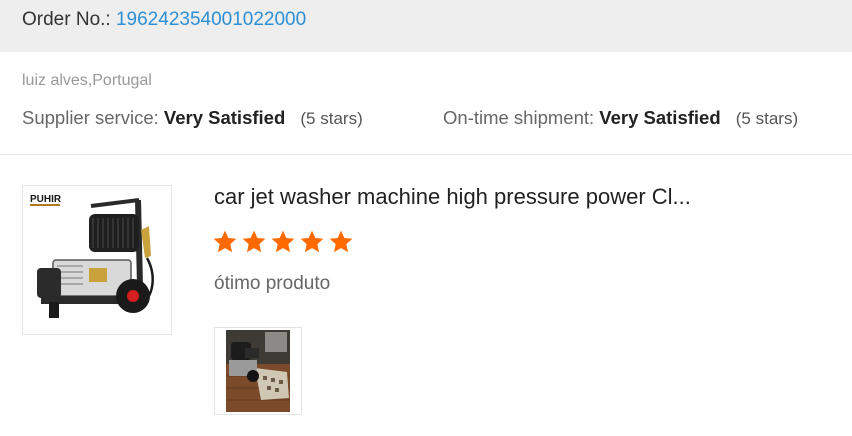 The width and height of the screenshot is (852, 436). Describe the element at coordinates (272, 283) in the screenshot. I see `review-comment: ótimo produto` at that location.